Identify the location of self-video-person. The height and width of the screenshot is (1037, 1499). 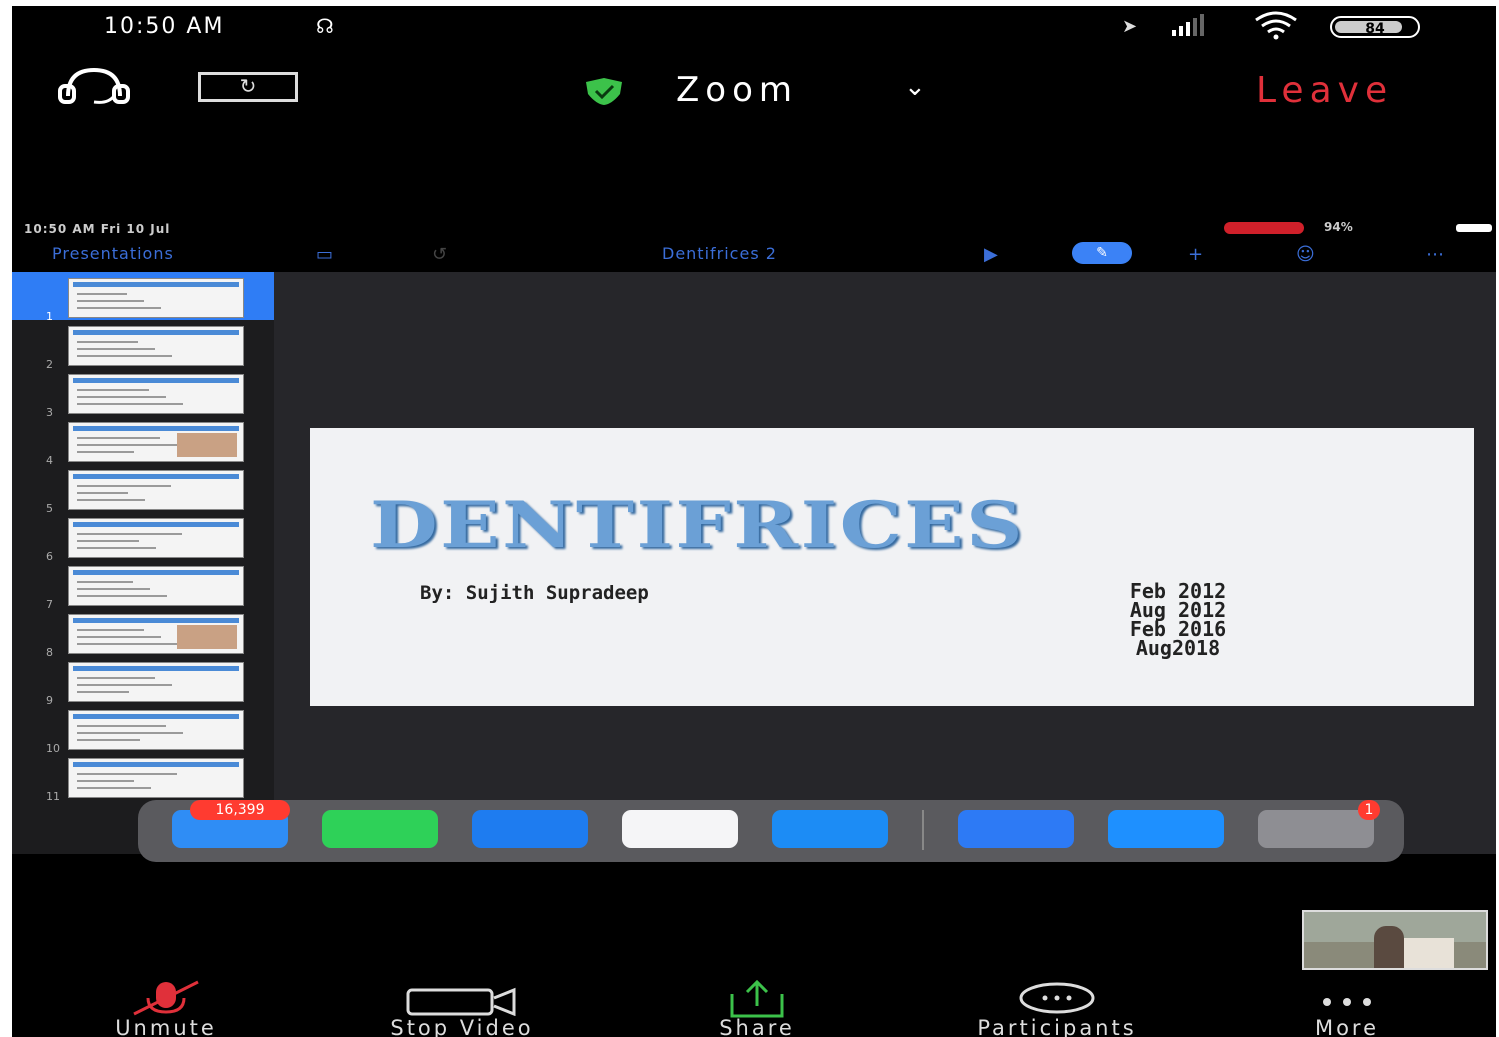
(1389, 947).